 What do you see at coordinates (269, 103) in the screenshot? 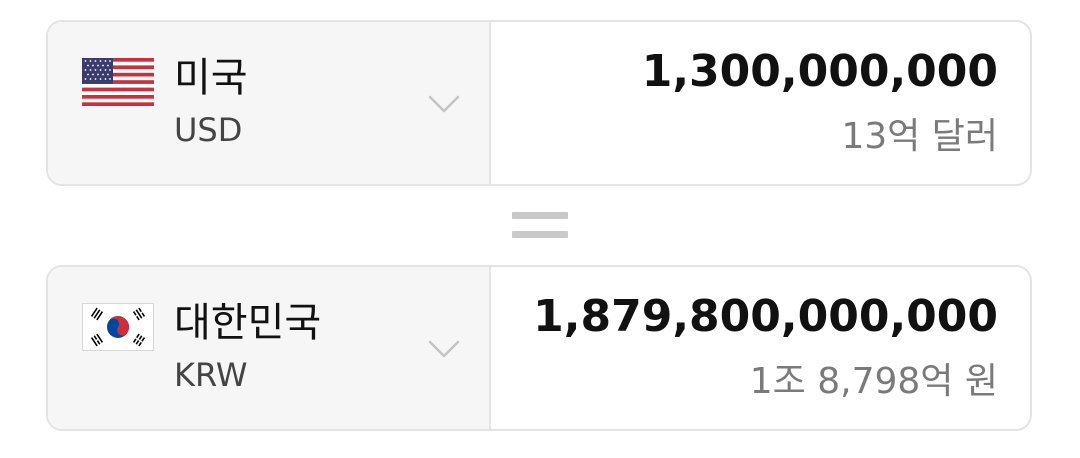
I see `source-currency-selector: 미국 USD` at bounding box center [269, 103].